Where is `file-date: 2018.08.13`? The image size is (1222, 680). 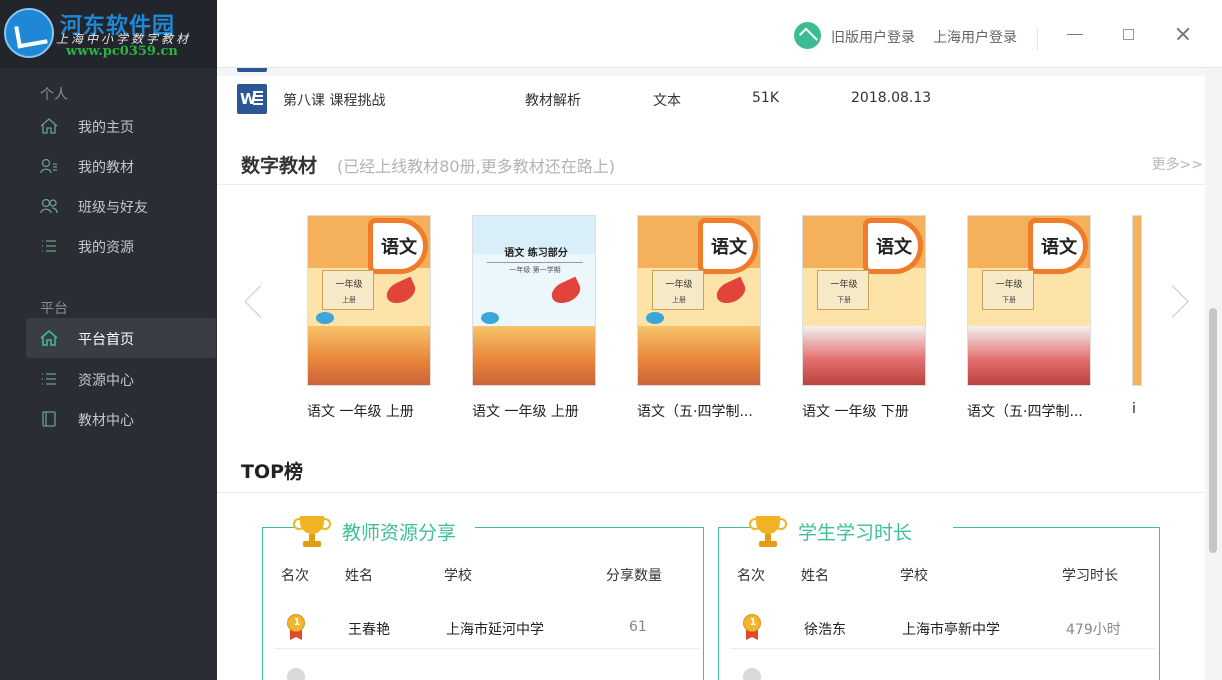
file-date: 2018.08.13 is located at coordinates (891, 98).